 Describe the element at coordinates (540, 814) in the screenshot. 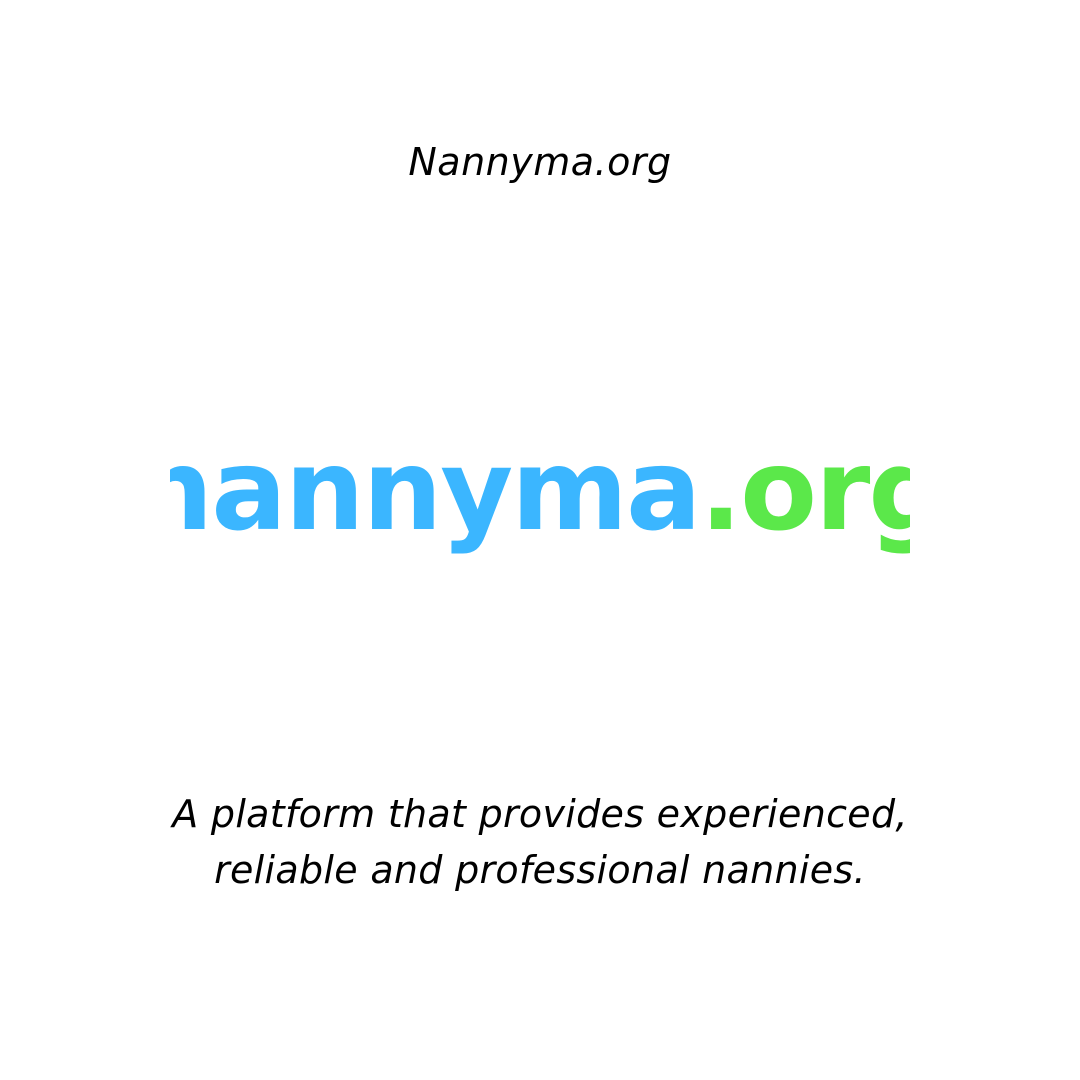

I see `tagline-line-1: A platform that provides experienced,` at that location.